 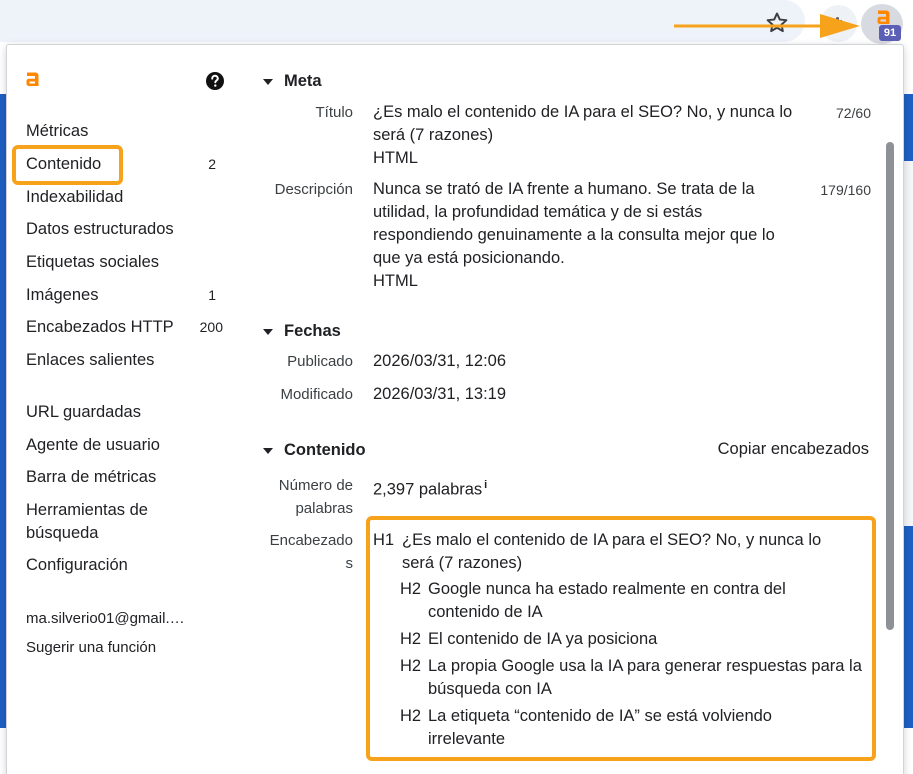 I want to click on ahrefs-extension-button: 91, so click(x=882, y=24).